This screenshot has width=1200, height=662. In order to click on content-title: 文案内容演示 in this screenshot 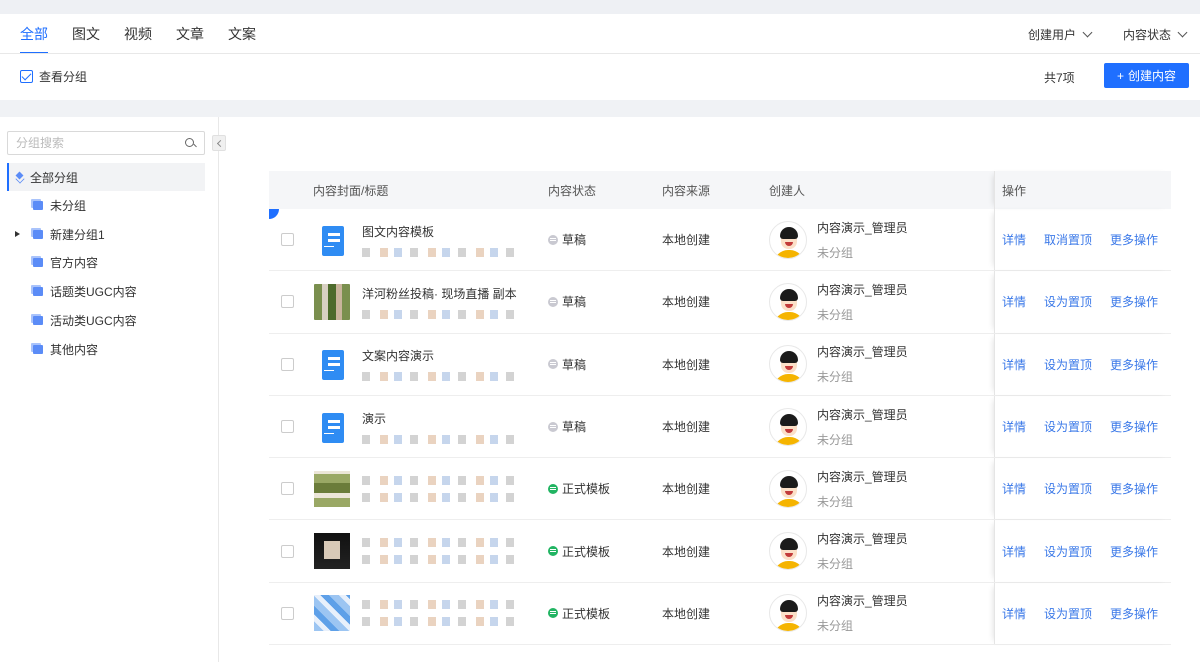, I will do `click(442, 355)`.